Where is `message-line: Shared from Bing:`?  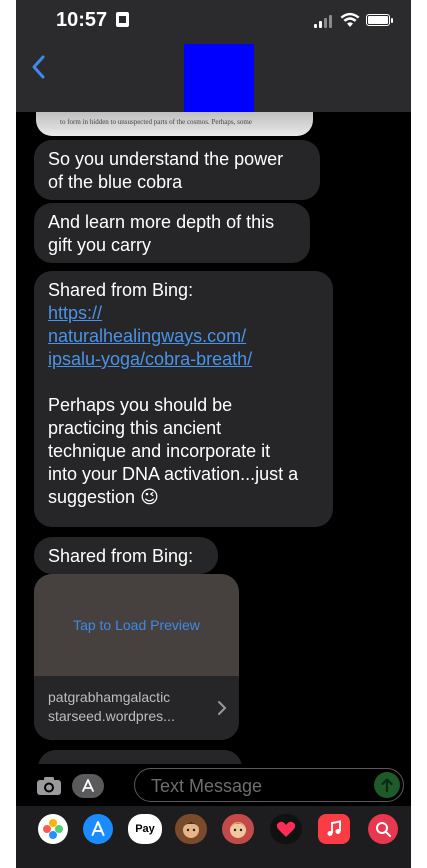 message-line: Shared from Bing: is located at coordinates (121, 556).